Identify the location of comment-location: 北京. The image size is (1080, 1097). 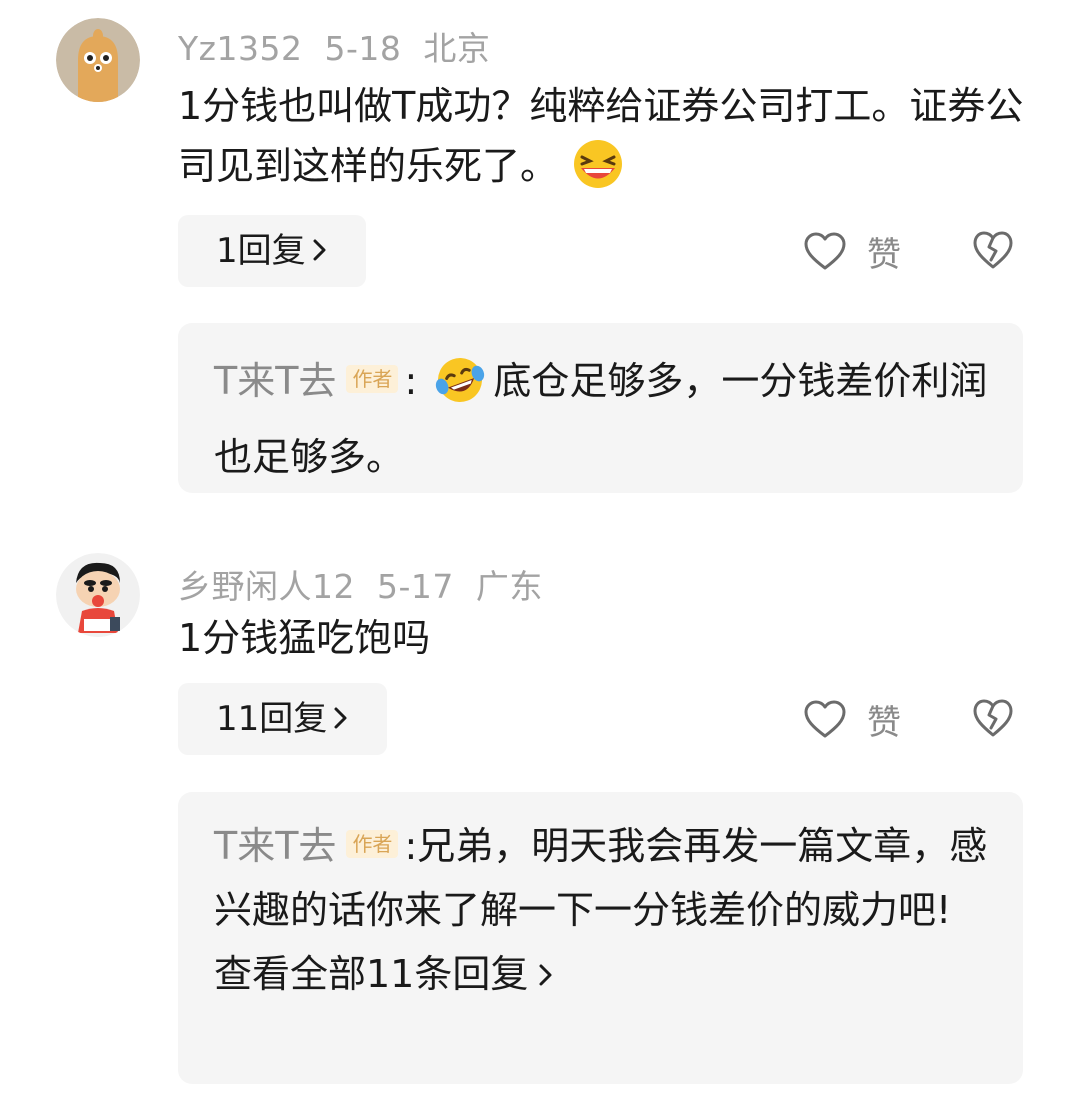
(457, 48).